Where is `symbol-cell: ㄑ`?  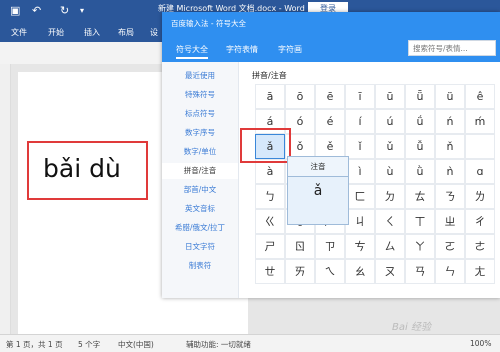 symbol-cell: ㄑ is located at coordinates (390, 221).